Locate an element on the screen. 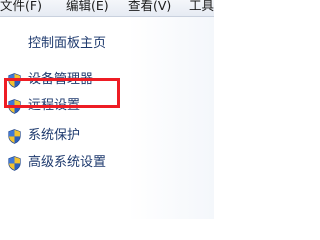 This screenshot has height=240, width=320. task-label: 系统保护 is located at coordinates (54, 135).